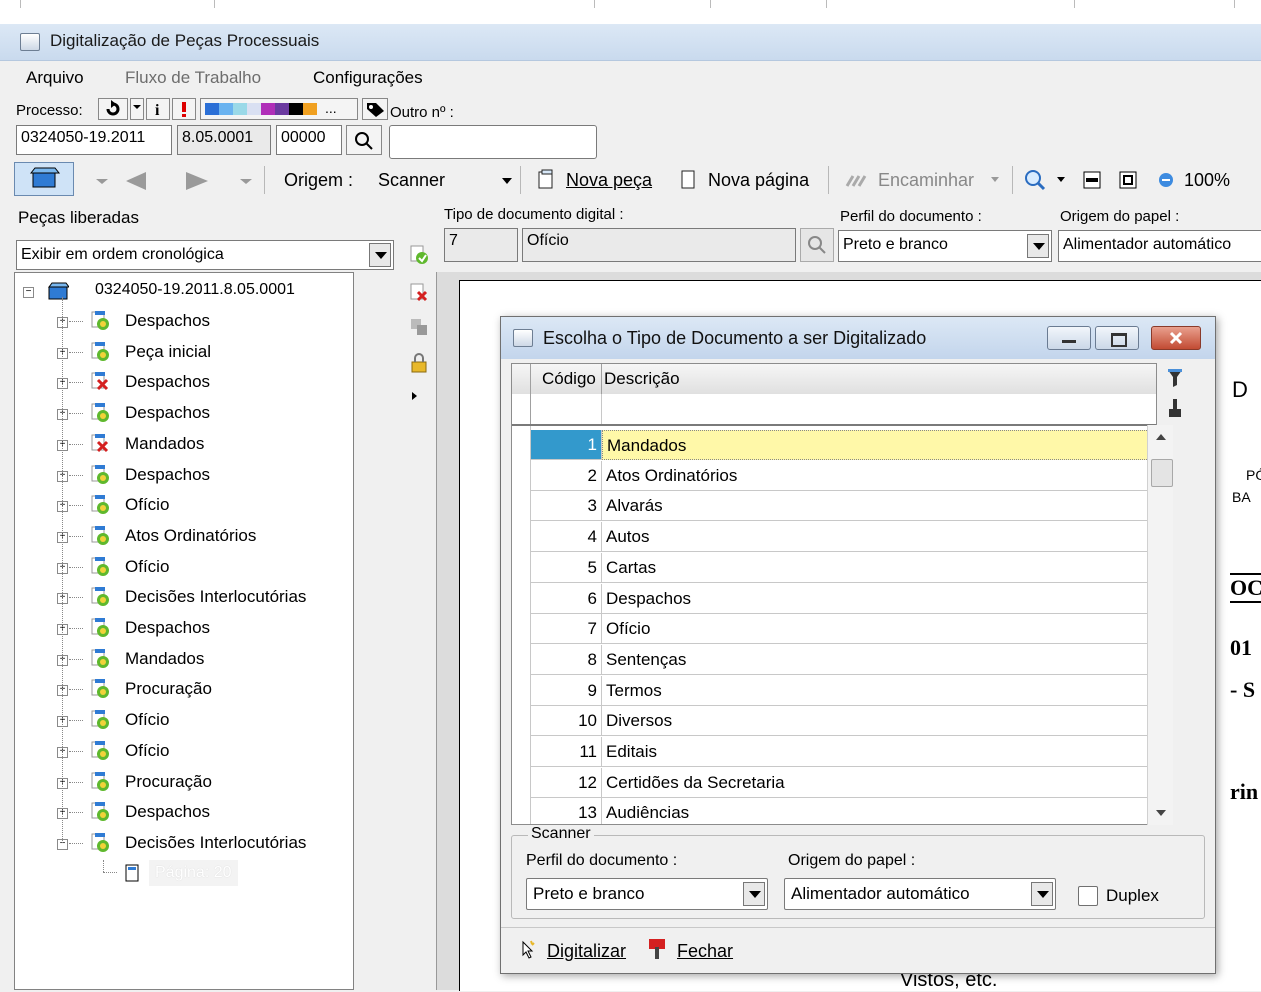 This screenshot has height=992, width=1261. What do you see at coordinates (609, 180) in the screenshot?
I see `nova-peca-button: Nova peça` at bounding box center [609, 180].